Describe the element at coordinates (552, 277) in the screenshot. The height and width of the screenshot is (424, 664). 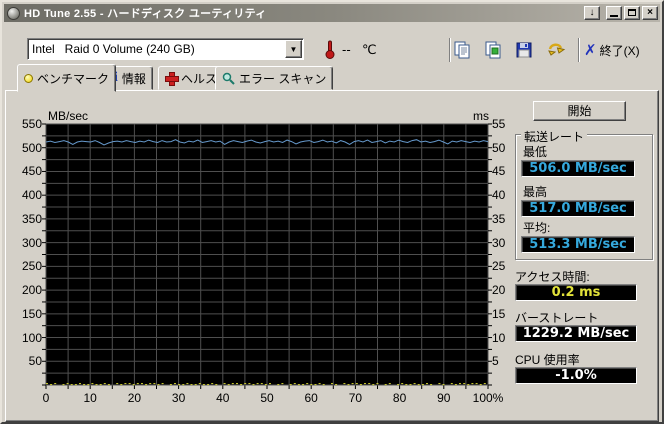
I see `access-time-label: アクセス時間:` at that location.